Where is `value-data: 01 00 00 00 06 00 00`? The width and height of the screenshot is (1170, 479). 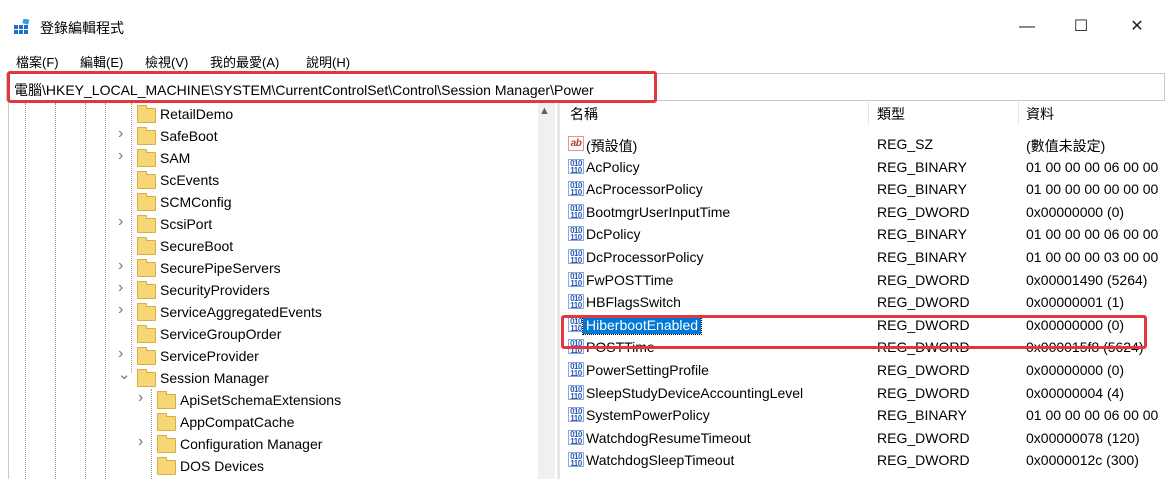
value-data: 01 00 00 00 06 00 00 is located at coordinates (1092, 415).